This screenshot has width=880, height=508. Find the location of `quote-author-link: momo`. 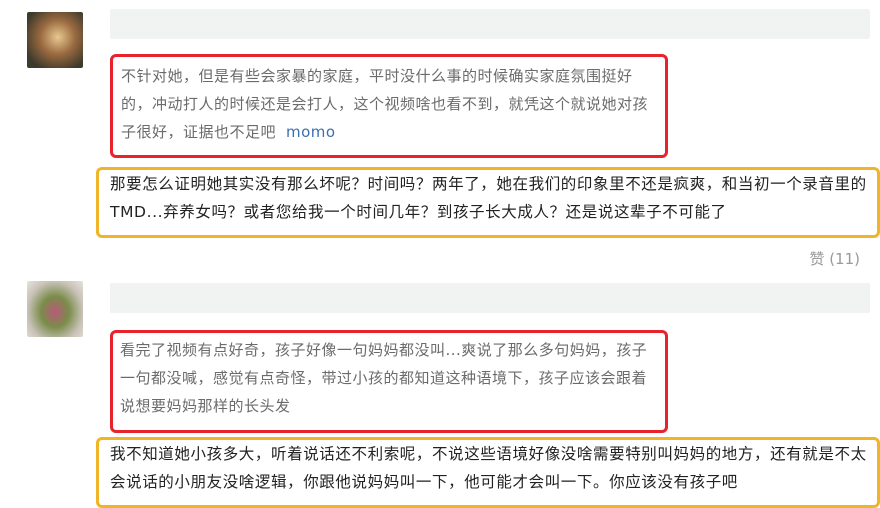

quote-author-link: momo is located at coordinates (311, 132).